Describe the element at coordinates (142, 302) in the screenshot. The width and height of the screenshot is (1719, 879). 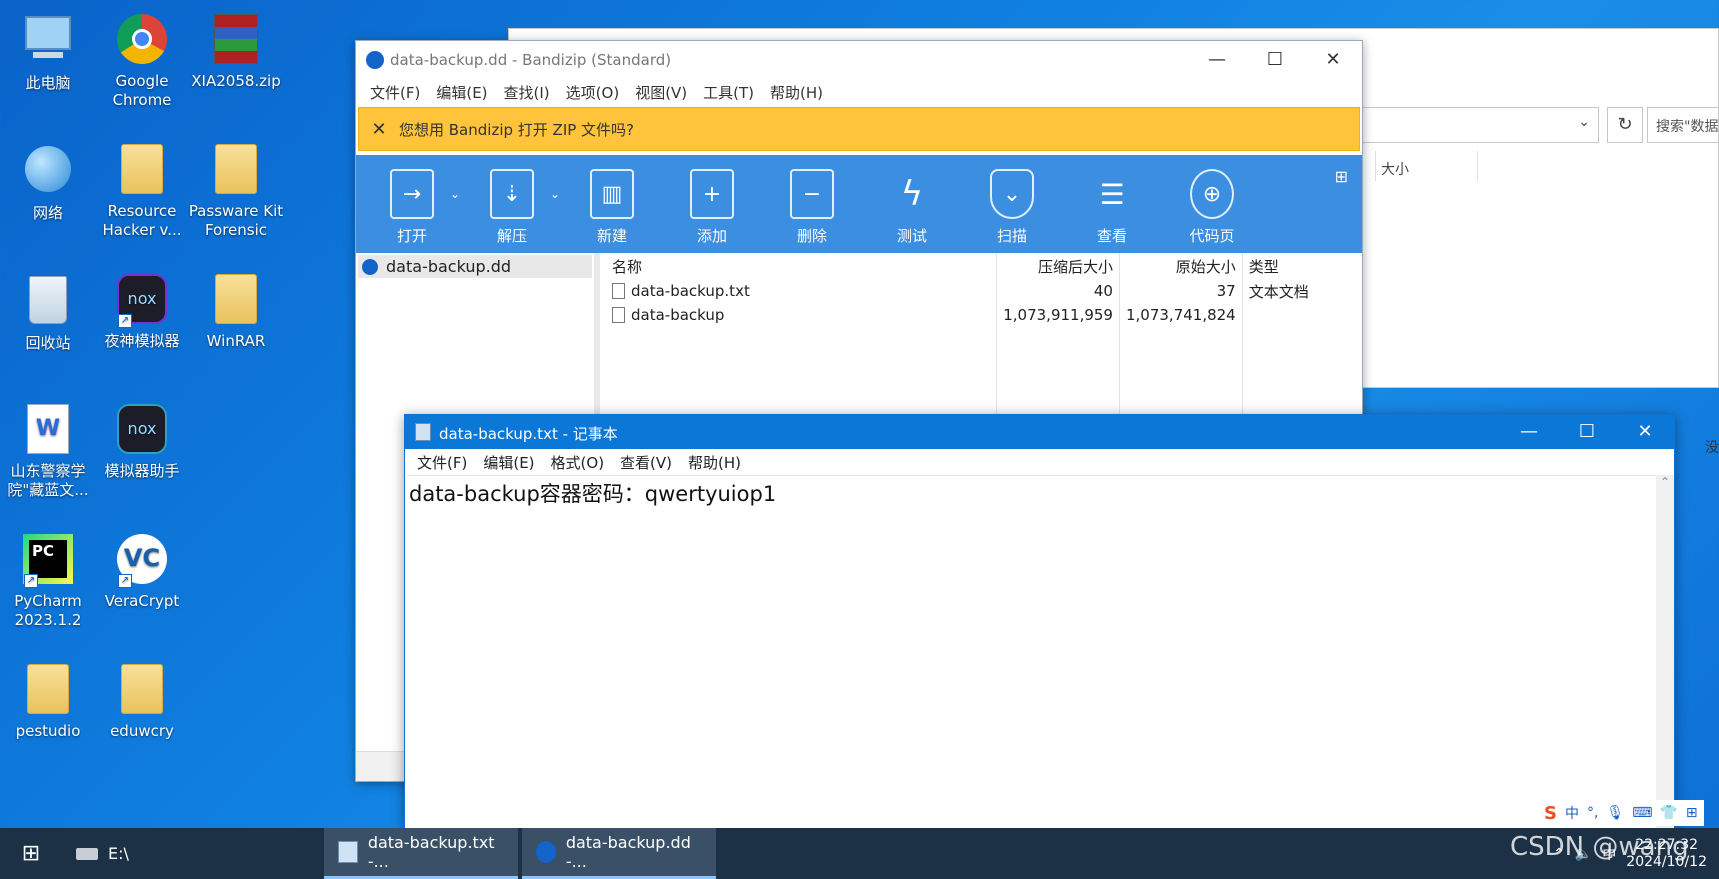
I see `nox-icon: nox ↗` at that location.